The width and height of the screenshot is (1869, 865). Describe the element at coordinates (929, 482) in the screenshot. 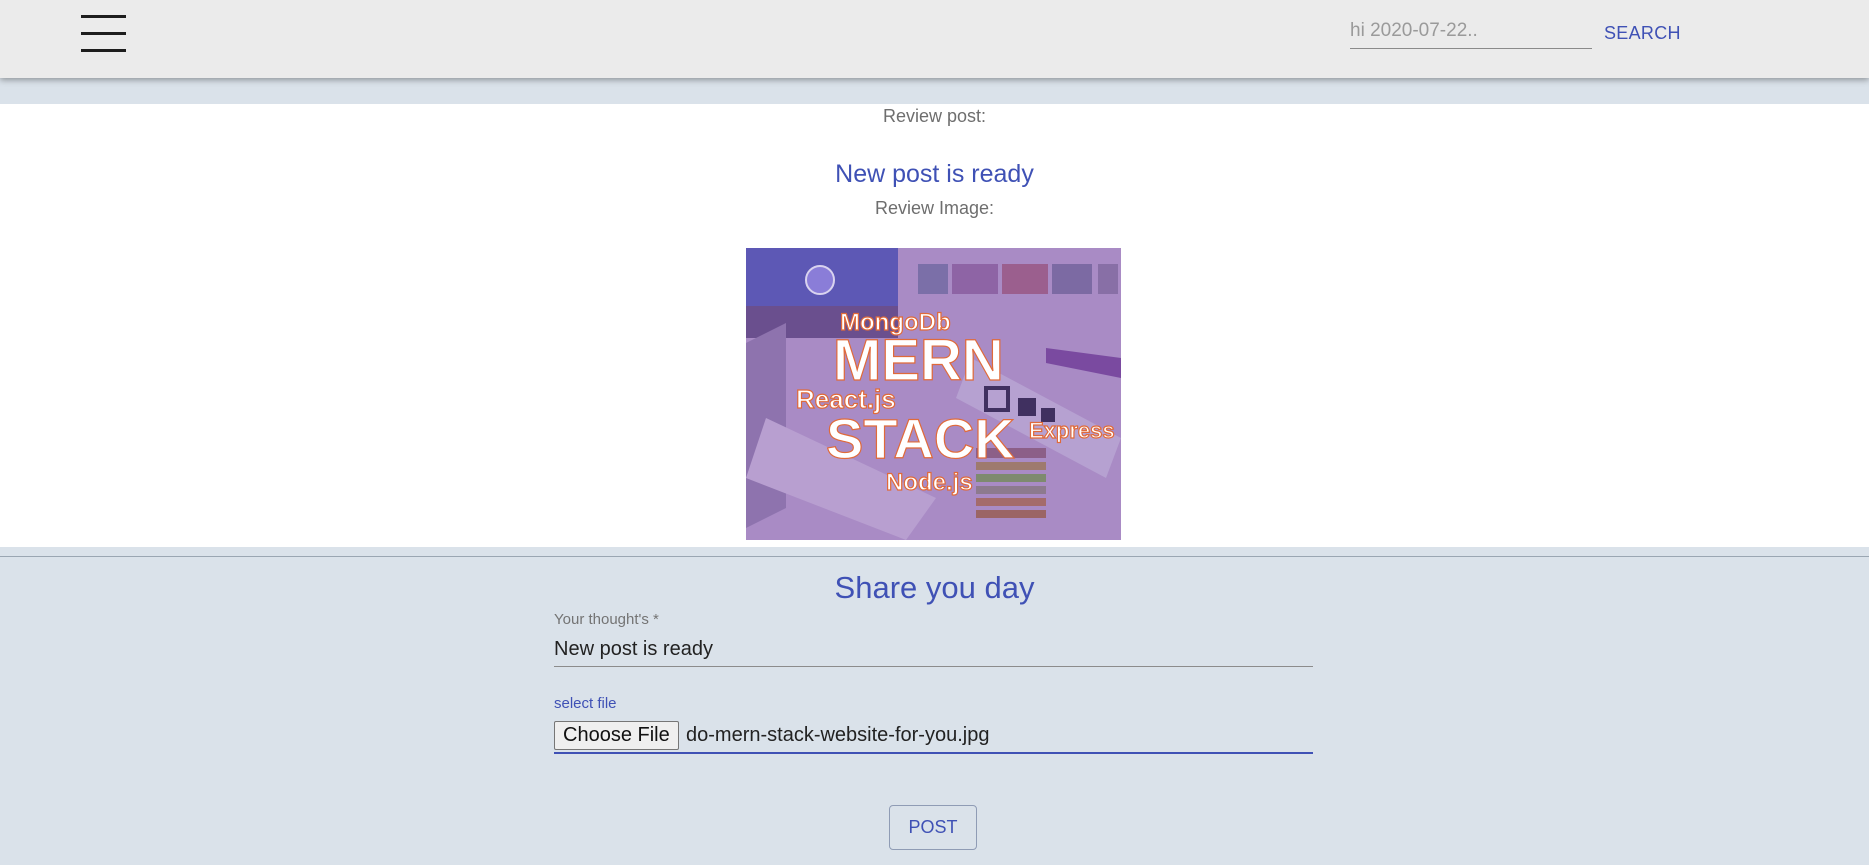

I see `image-text-node: Node.js` at that location.